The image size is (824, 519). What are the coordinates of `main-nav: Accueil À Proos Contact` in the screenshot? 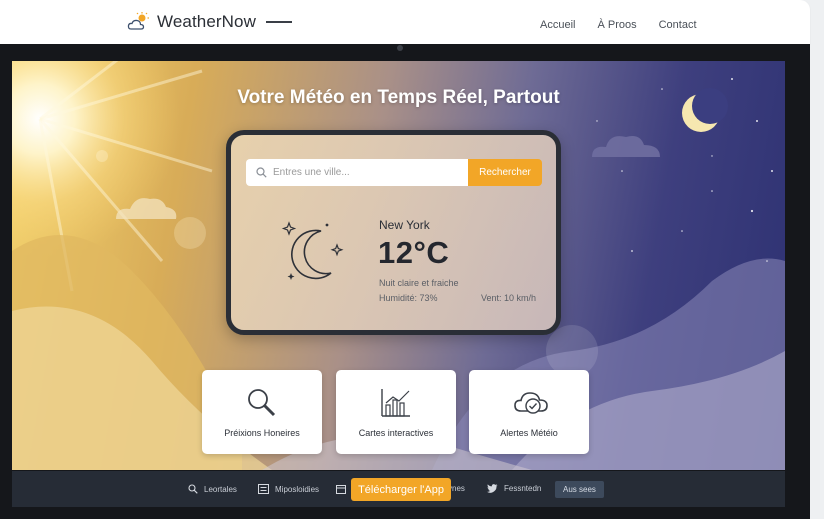 It's located at (618, 25).